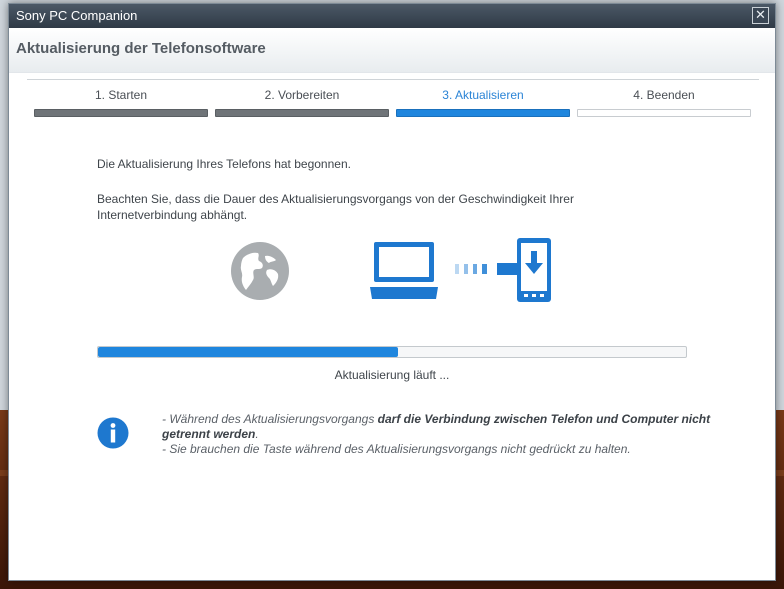  Describe the element at coordinates (534, 270) in the screenshot. I see `phone-download-icon` at that location.